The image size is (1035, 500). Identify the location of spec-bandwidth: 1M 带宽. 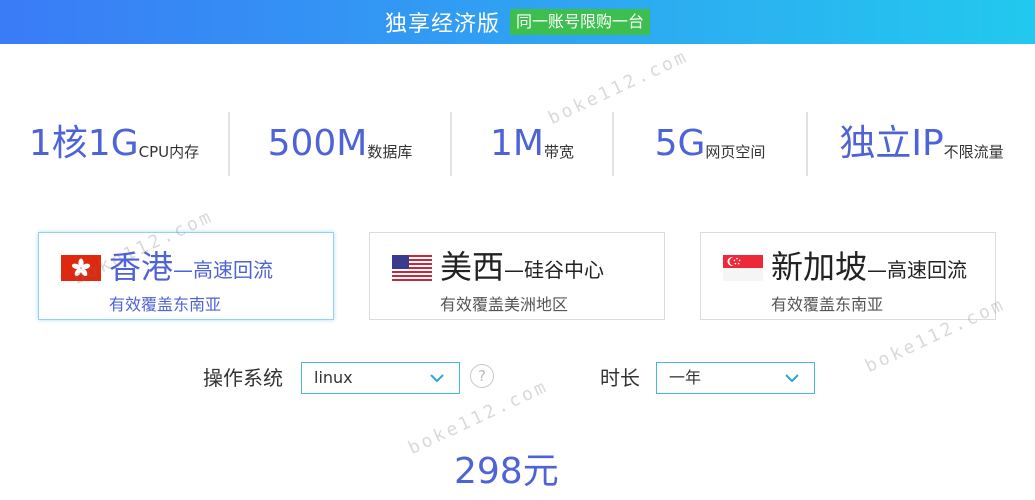
(533, 144).